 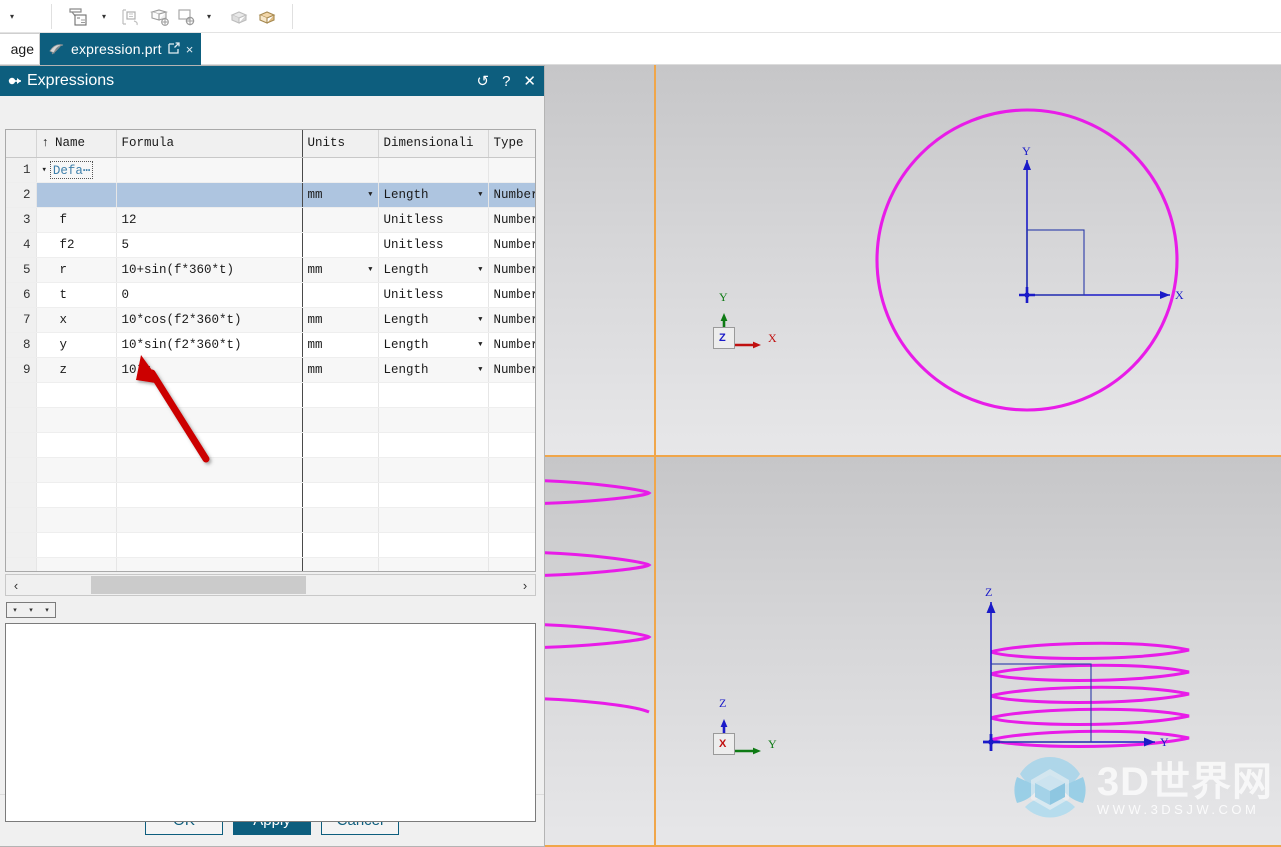 I want to click on cell-name: t, so click(x=76, y=295).